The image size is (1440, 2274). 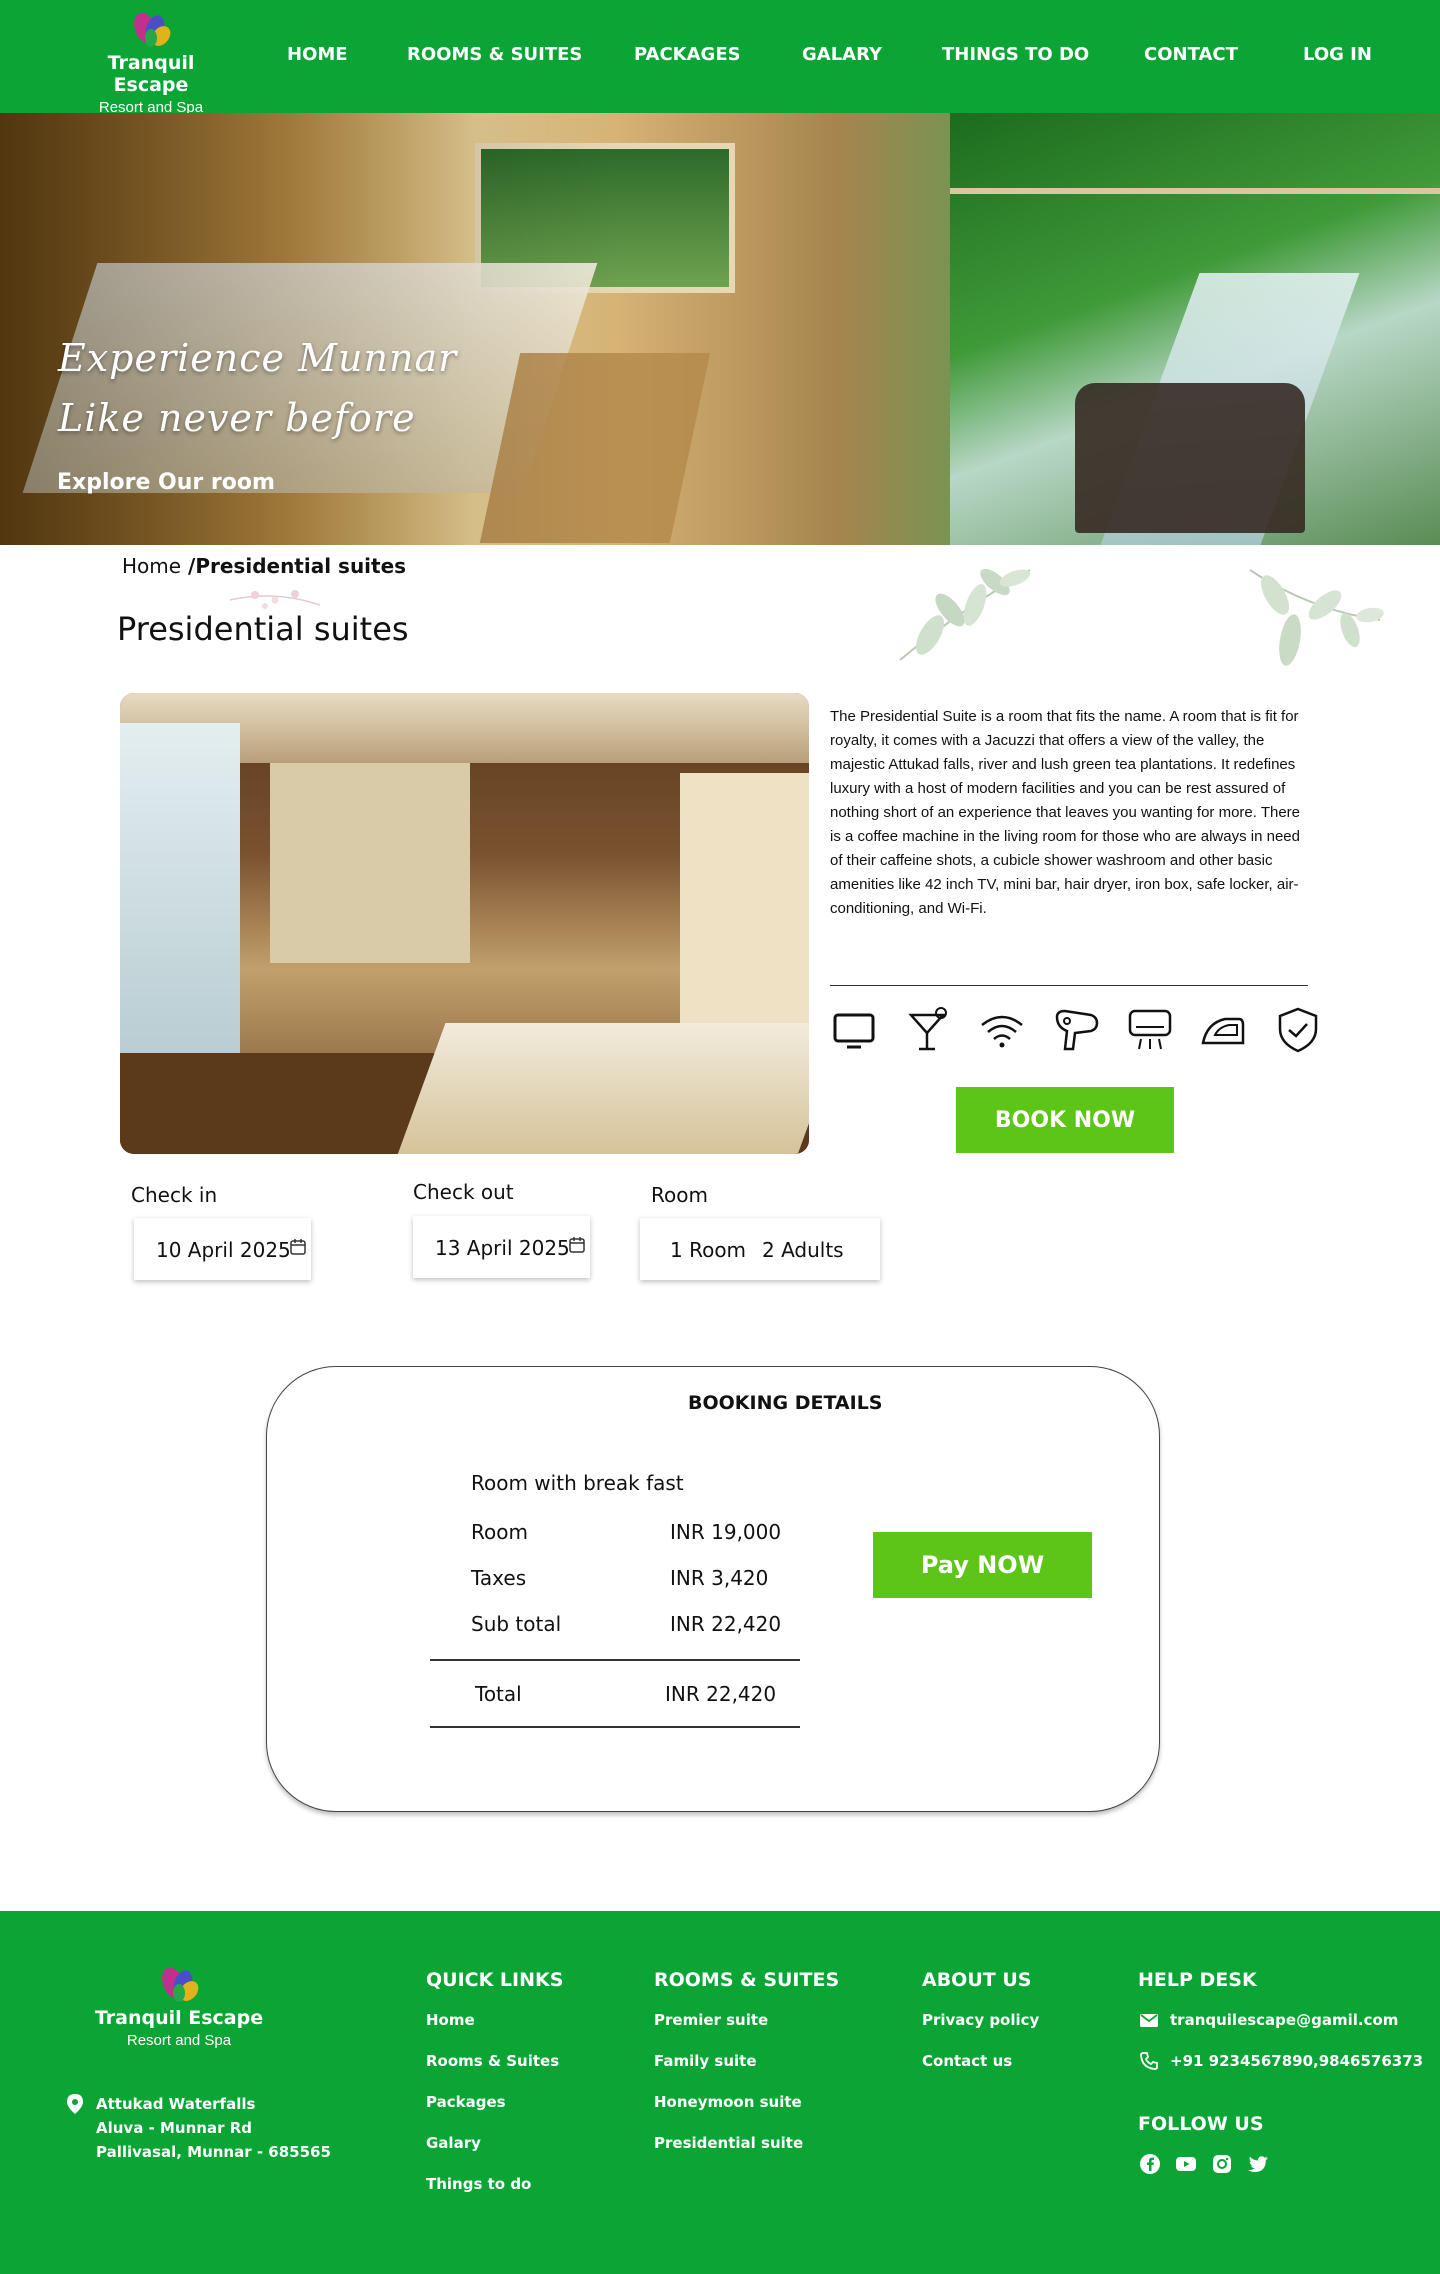 What do you see at coordinates (1149, 2061) in the screenshot?
I see `phone-icon` at bounding box center [1149, 2061].